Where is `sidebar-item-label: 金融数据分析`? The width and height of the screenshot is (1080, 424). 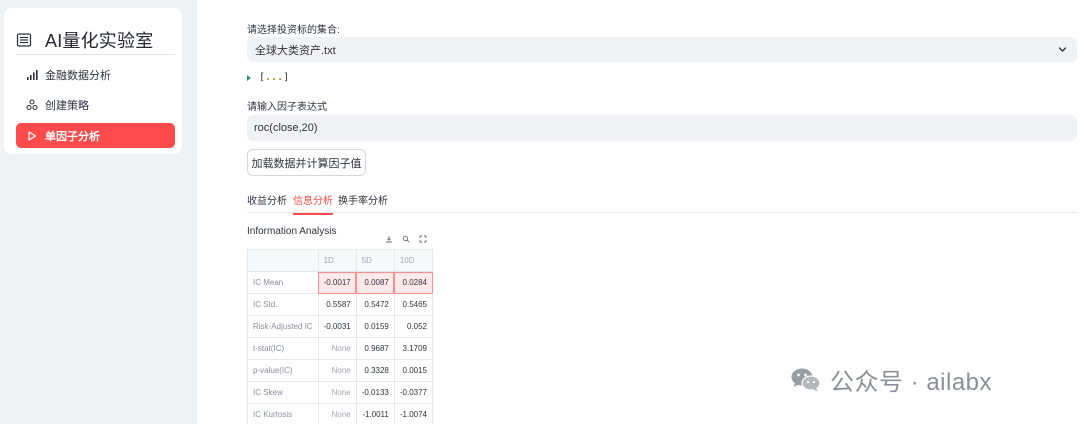
sidebar-item-label: 金融数据分析 is located at coordinates (78, 75).